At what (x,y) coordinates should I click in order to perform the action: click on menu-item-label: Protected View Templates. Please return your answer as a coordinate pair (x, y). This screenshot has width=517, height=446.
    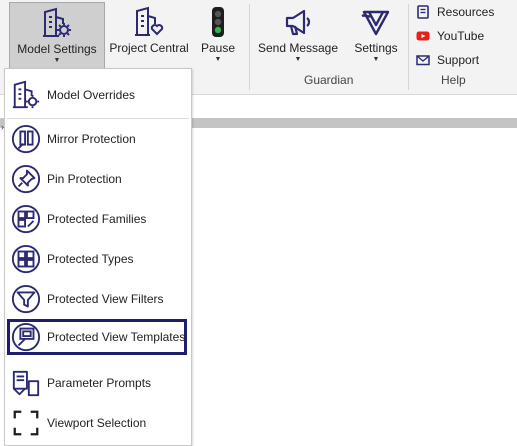
    Looking at the image, I should click on (116, 337).